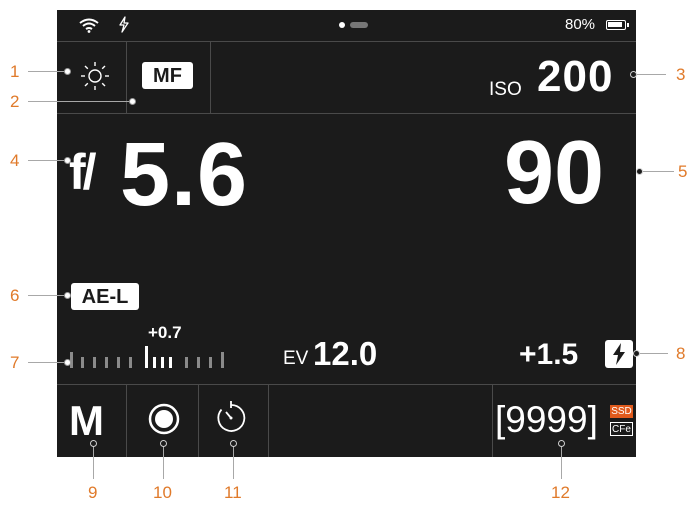 The image size is (695, 506). I want to click on callout-1: 1, so click(15, 71).